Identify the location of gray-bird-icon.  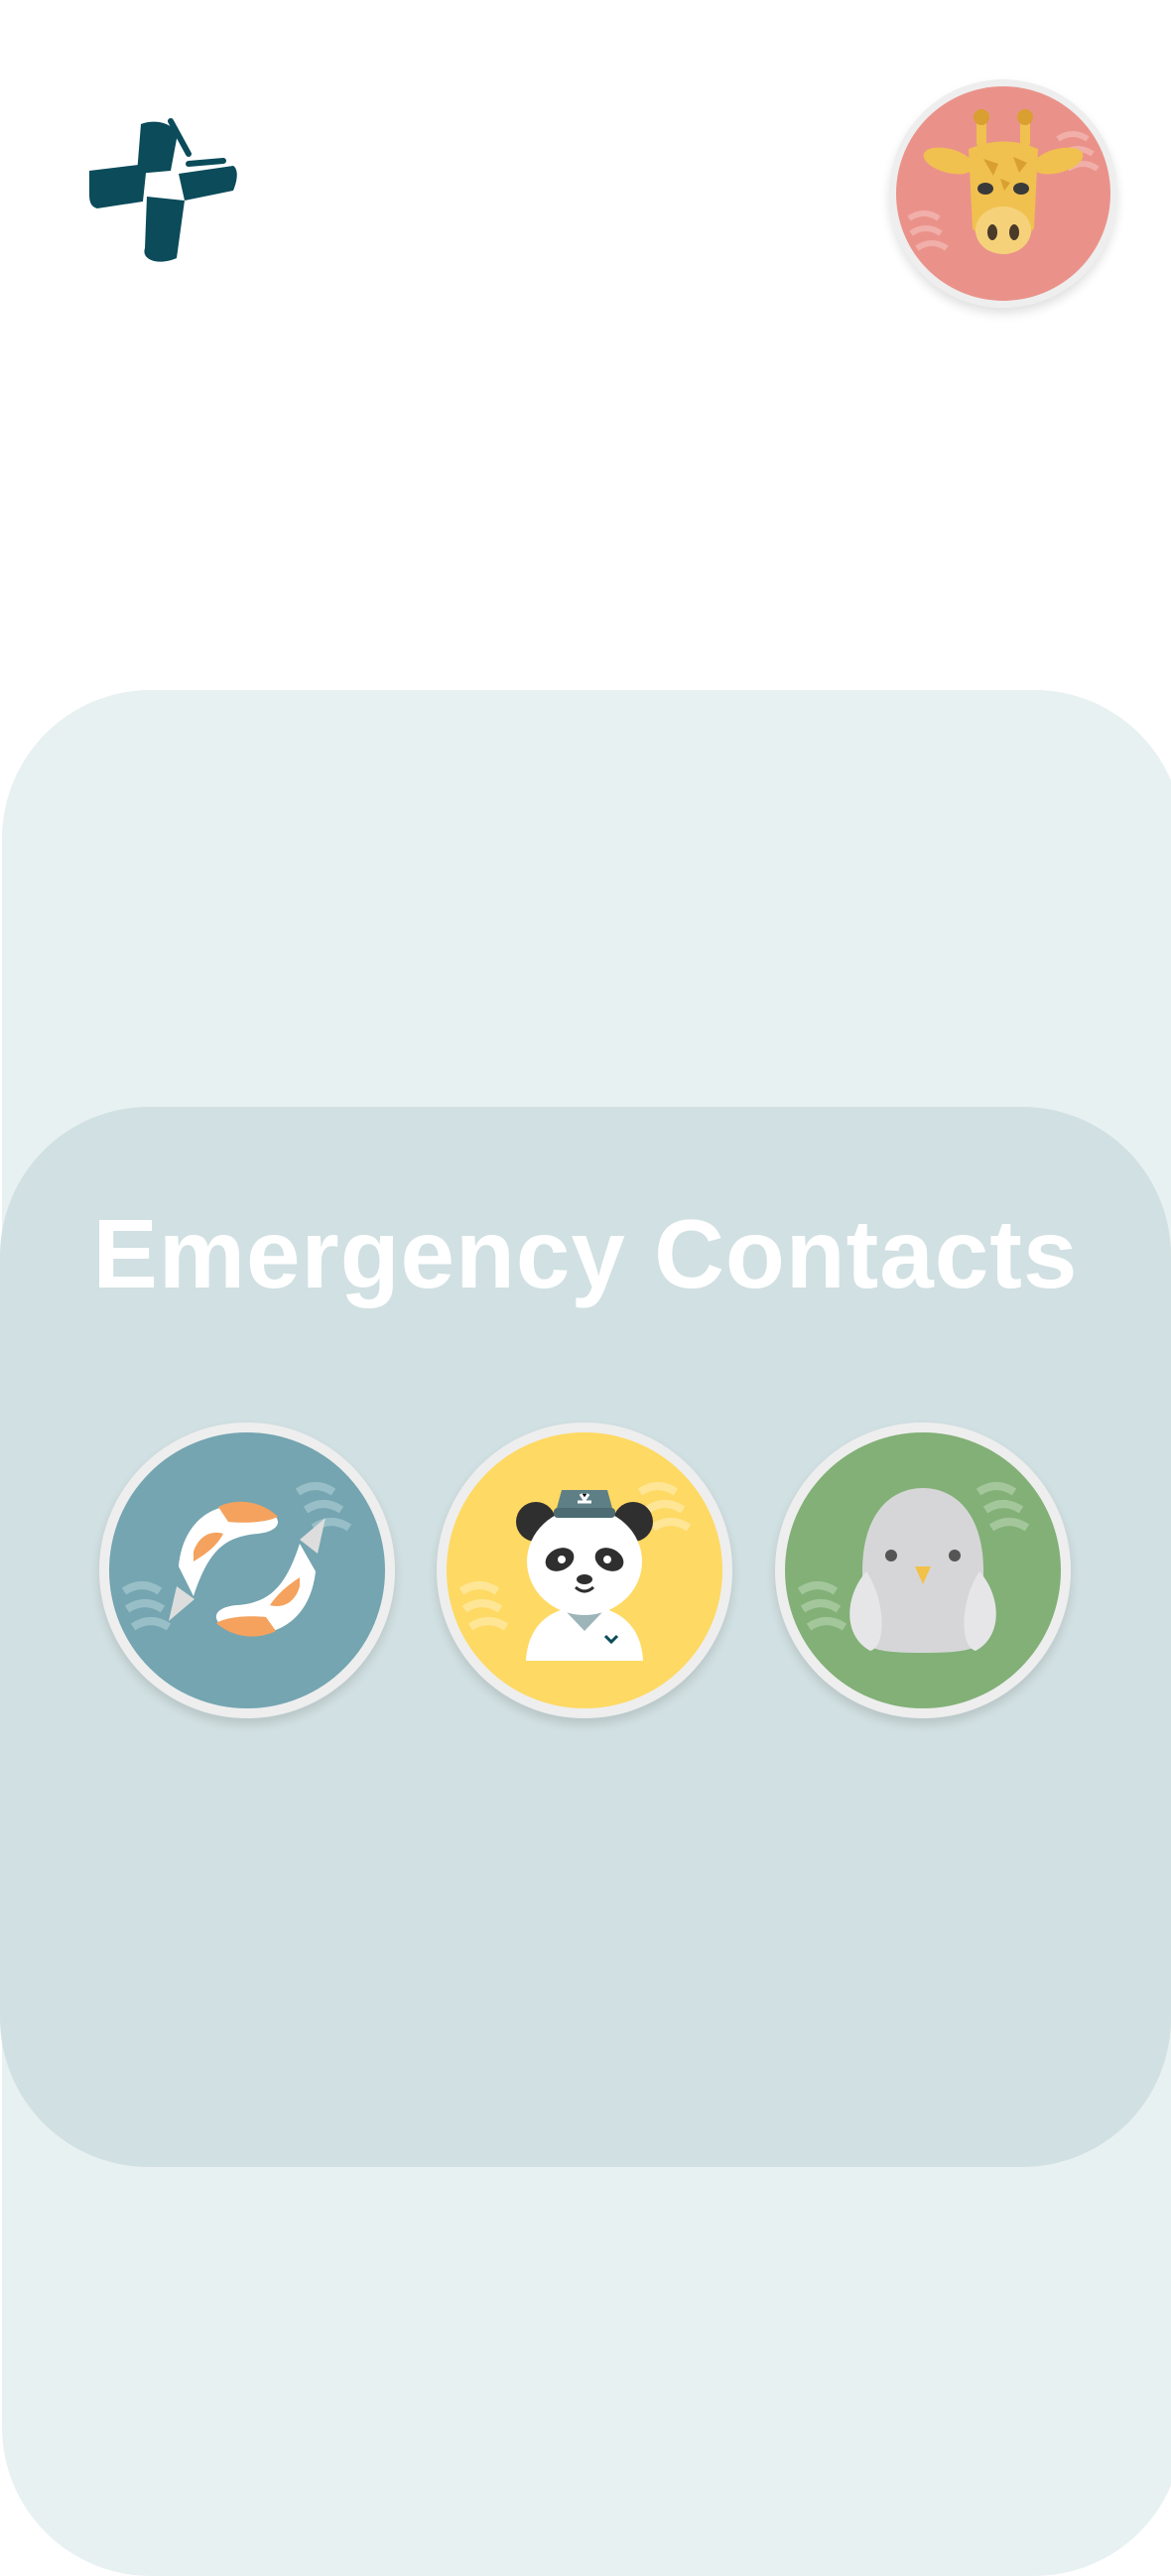
(923, 1570).